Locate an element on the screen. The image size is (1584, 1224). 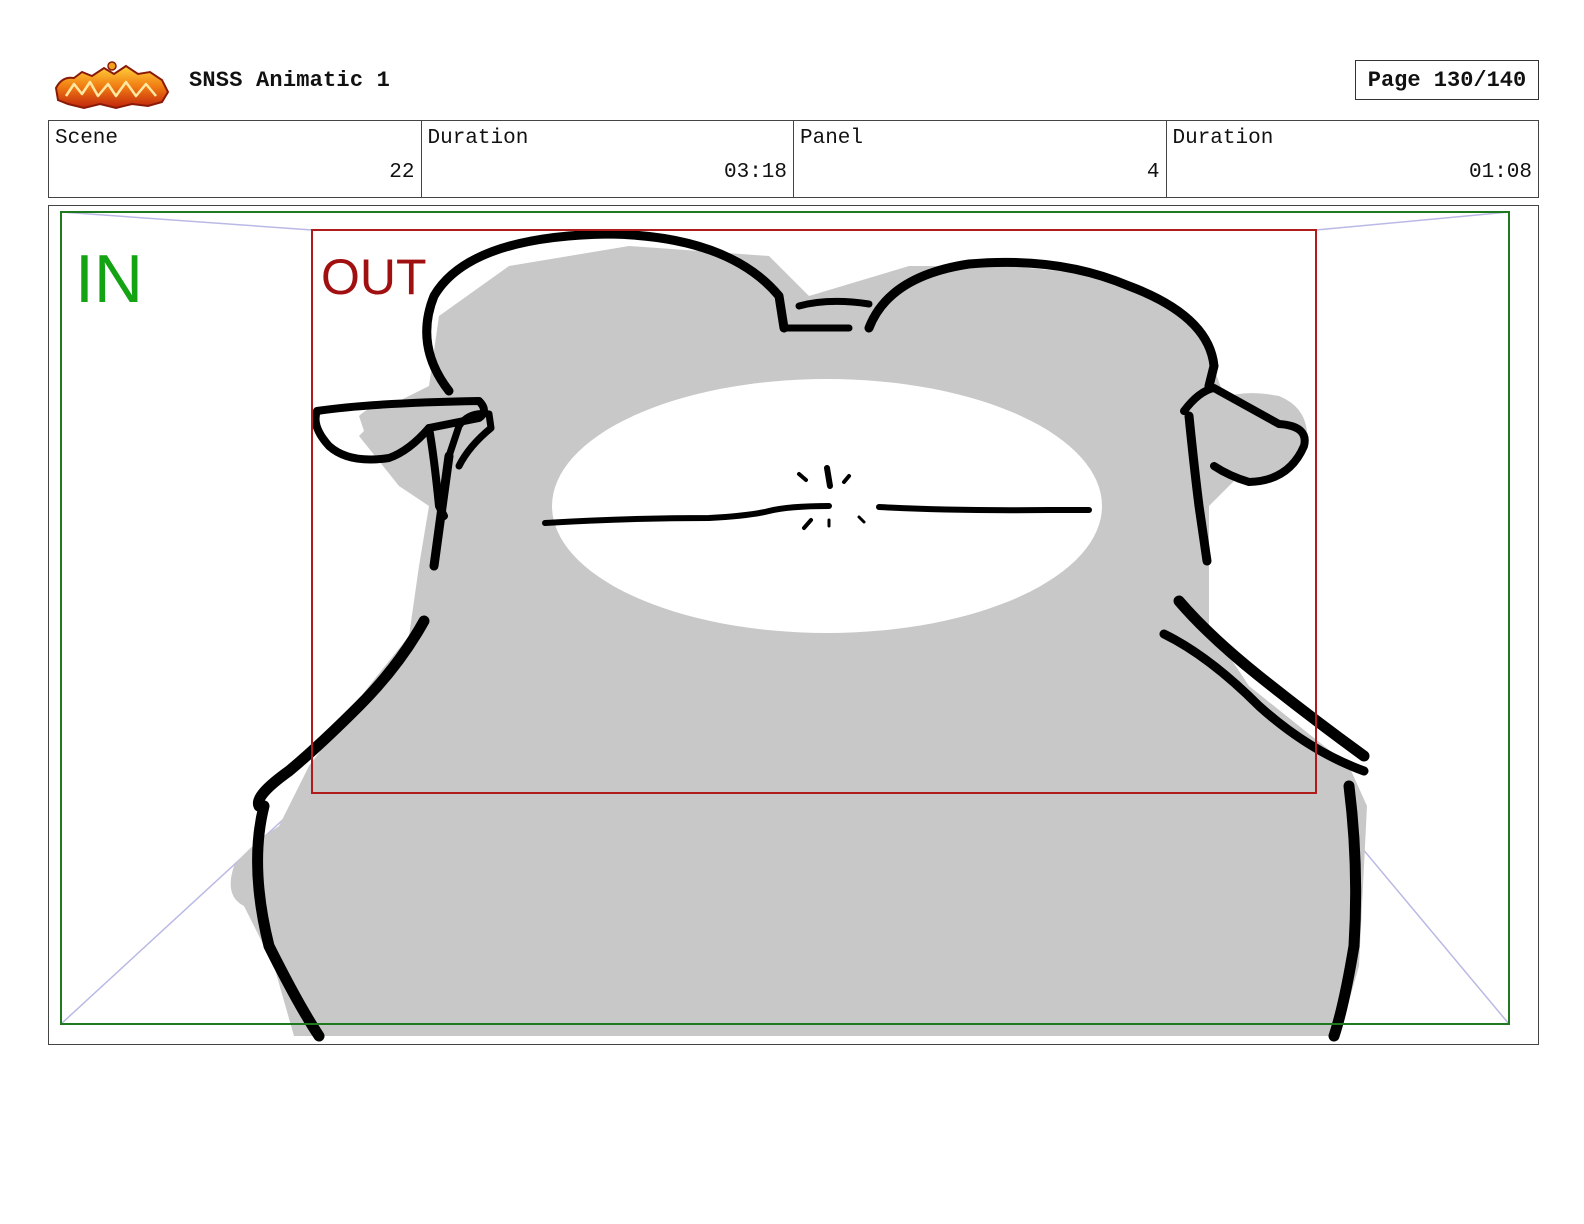
scene-value: 22 is located at coordinates (402, 172).